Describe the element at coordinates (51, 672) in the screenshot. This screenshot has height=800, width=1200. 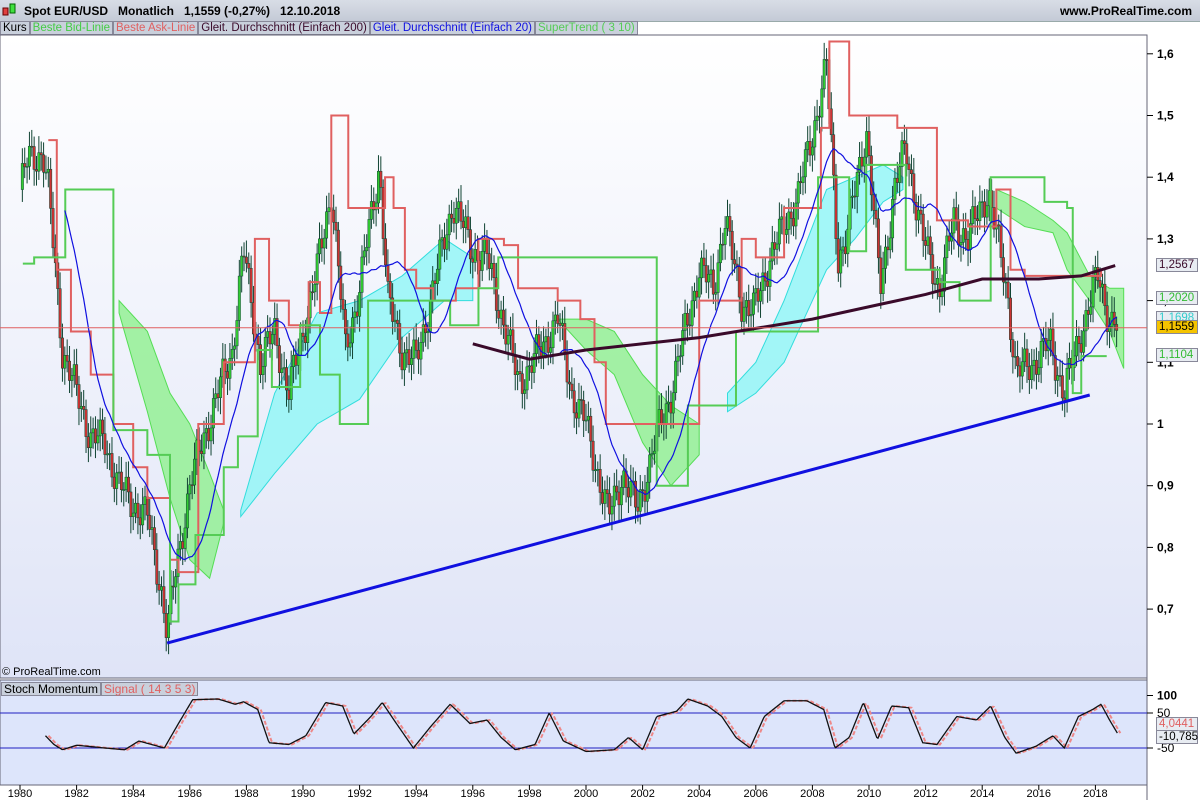
I see `copyright: © ProRealTime.com` at that location.